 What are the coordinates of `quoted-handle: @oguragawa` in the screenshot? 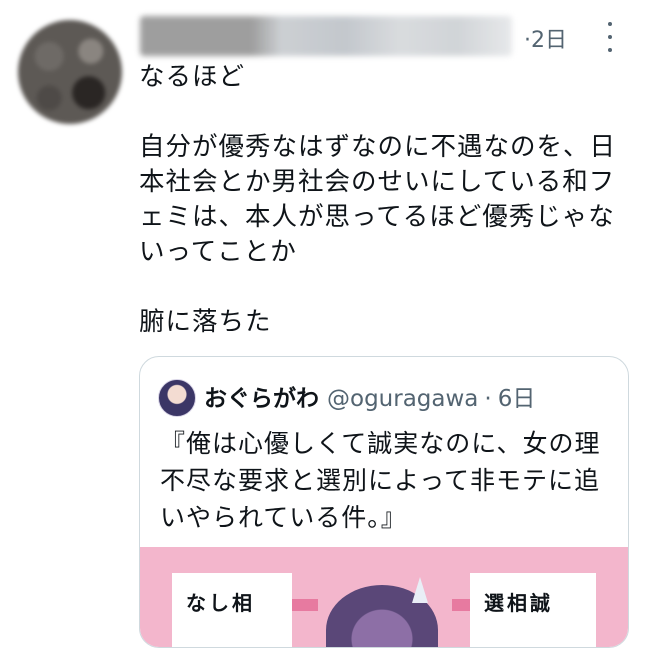 It's located at (402, 399).